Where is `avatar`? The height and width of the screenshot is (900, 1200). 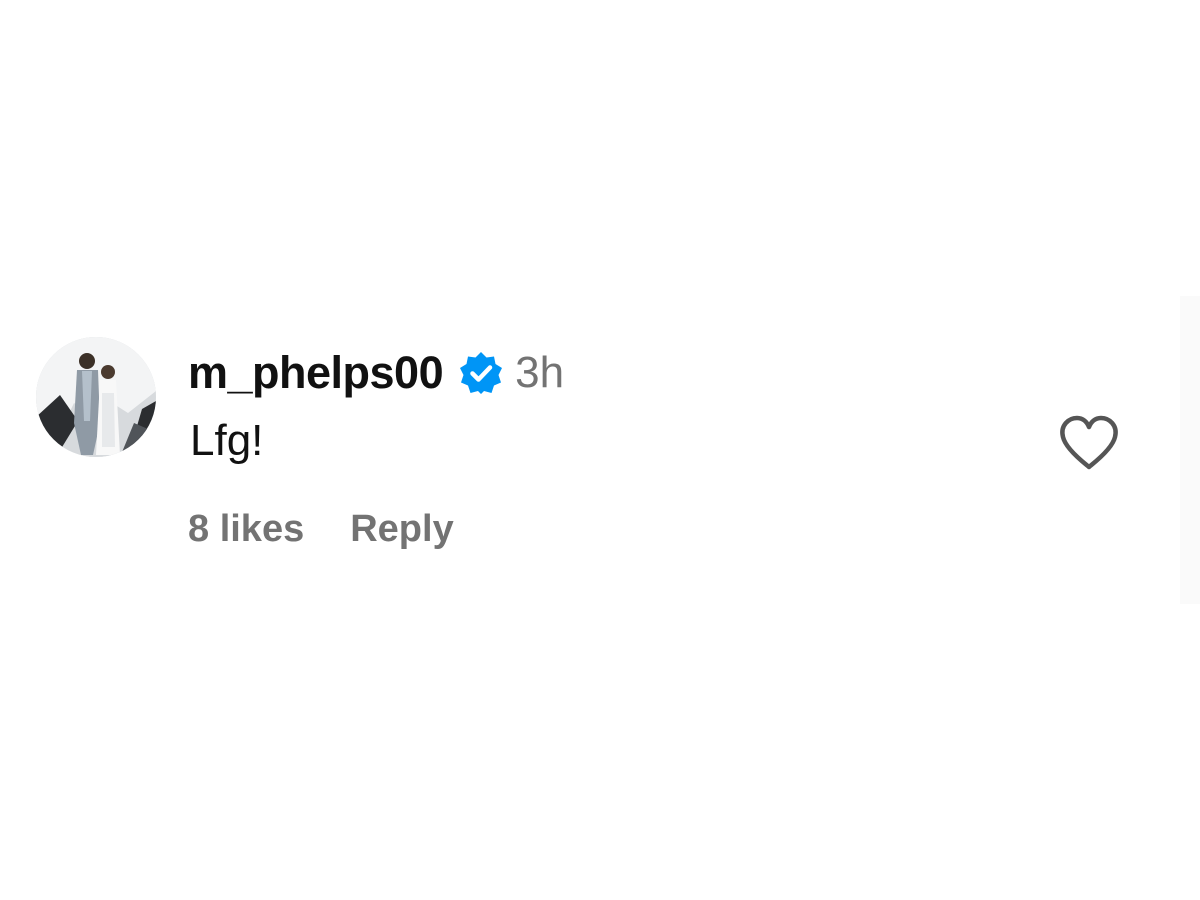
avatar is located at coordinates (96, 397).